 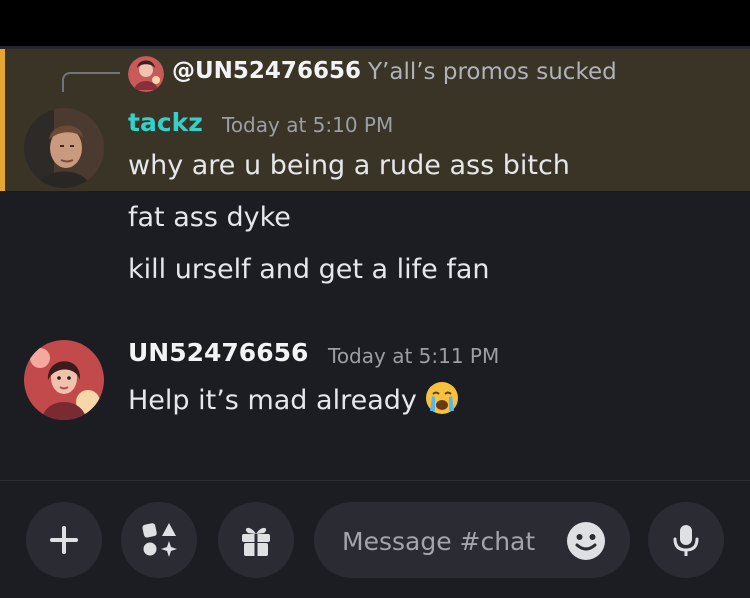 What do you see at coordinates (349, 165) in the screenshot?
I see `message-text: why are u being a rude ass bitch` at bounding box center [349, 165].